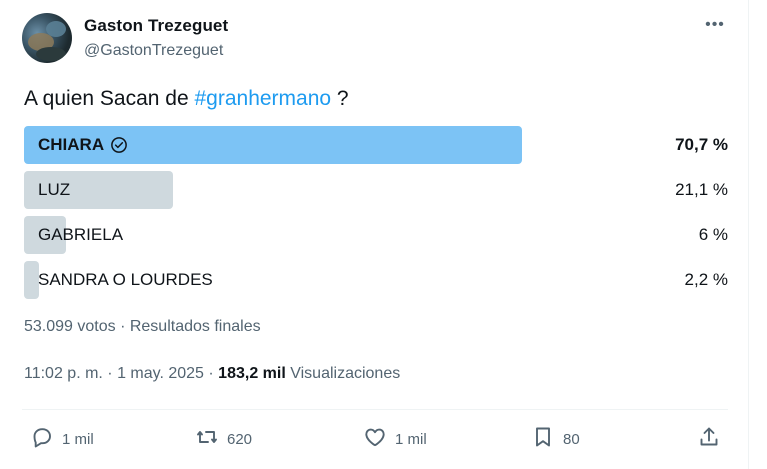 This screenshot has height=469, width=767. Describe the element at coordinates (543, 439) in the screenshot. I see `bookmark-icon` at that location.